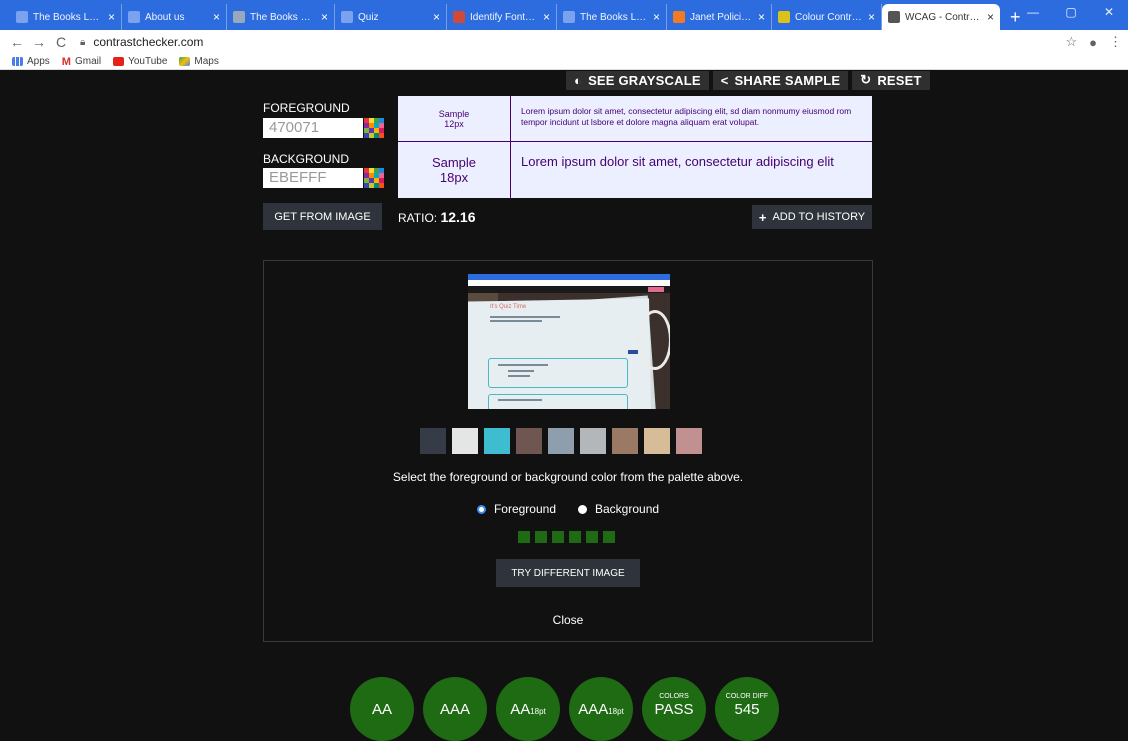 This screenshot has width=1128, height=741. Describe the element at coordinates (313, 178) in the screenshot. I see `background-input: EBEFFF` at that location.